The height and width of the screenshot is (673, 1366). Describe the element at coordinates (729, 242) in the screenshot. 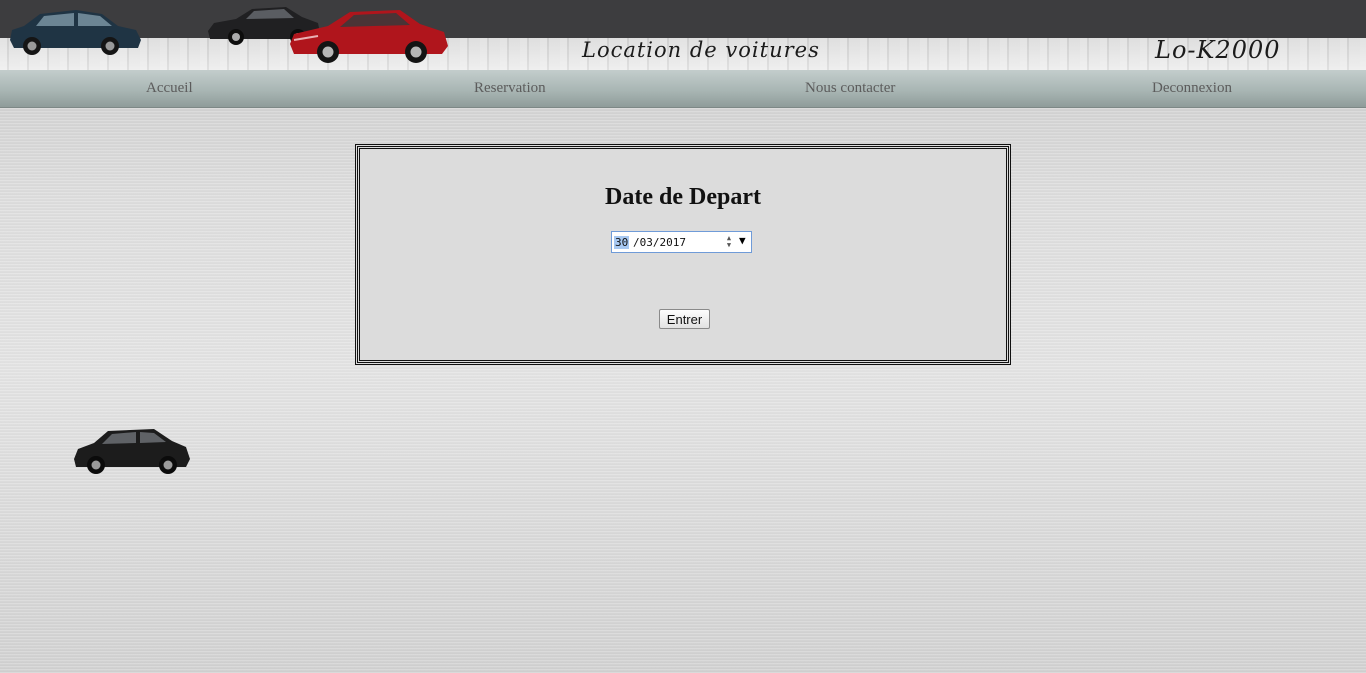

I see `spinner-arrows-icon: ▲ ▼` at that location.